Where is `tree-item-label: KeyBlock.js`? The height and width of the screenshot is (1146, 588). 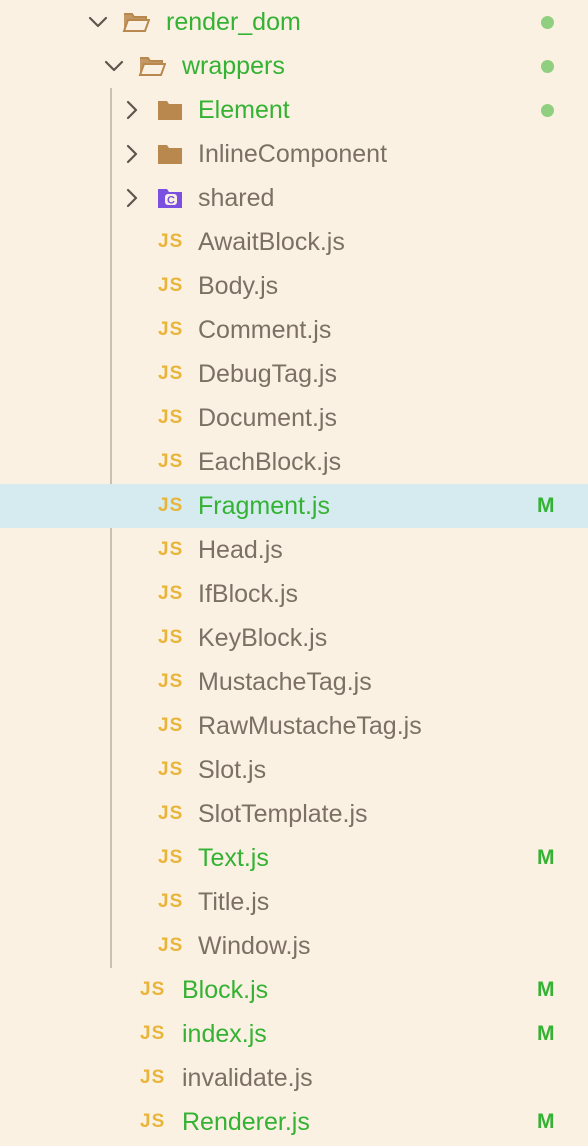 tree-item-label: KeyBlock.js is located at coordinates (263, 638).